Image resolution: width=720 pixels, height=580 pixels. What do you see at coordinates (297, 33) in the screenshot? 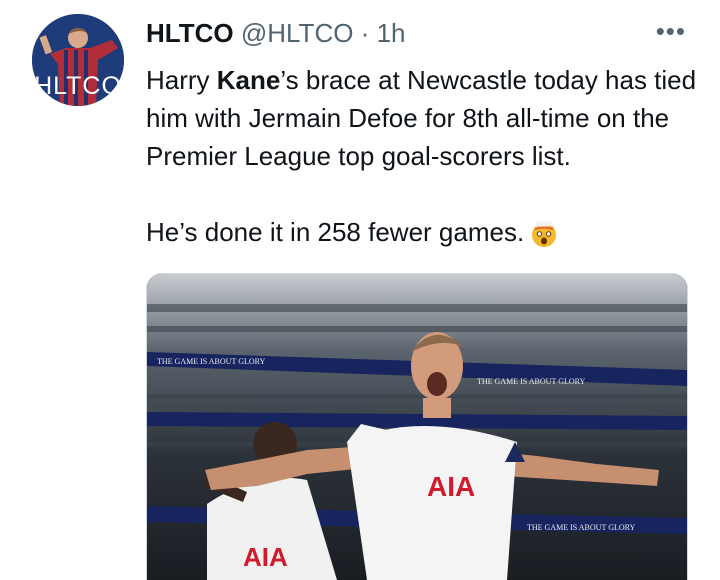
I see `user-handle: @HLTCO` at bounding box center [297, 33].